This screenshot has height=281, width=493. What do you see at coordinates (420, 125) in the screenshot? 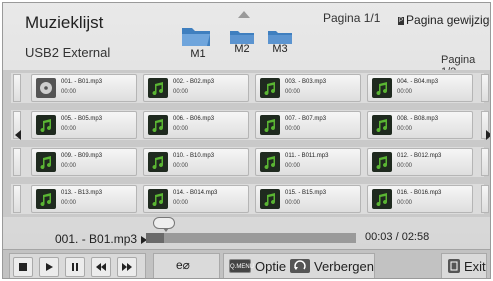
I see `music-tile: 008. - B08.mp3 00:00` at bounding box center [420, 125].